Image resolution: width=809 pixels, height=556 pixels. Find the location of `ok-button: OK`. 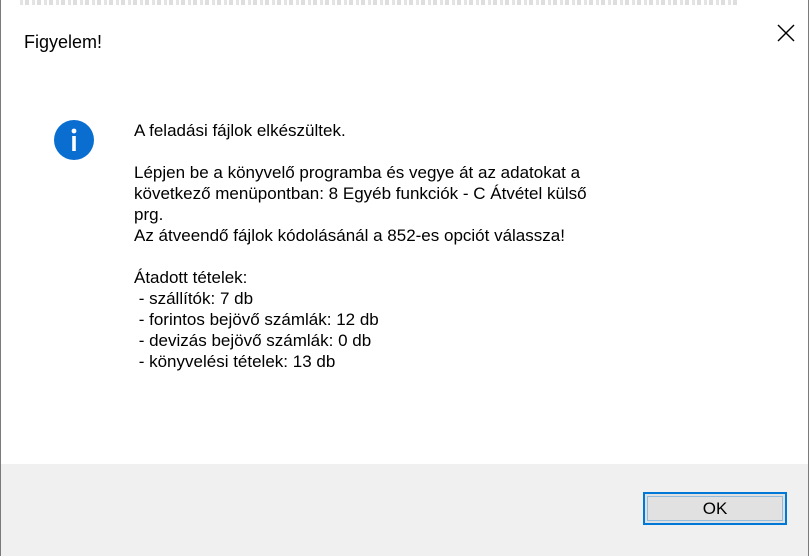

ok-button: OK is located at coordinates (715, 508).